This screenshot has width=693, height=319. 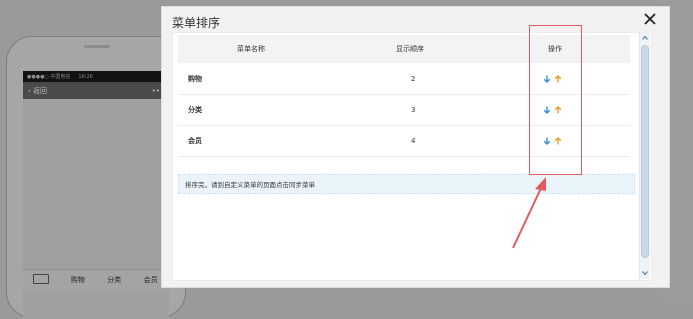 I want to click on annotation-arrow, so click(x=529, y=213).